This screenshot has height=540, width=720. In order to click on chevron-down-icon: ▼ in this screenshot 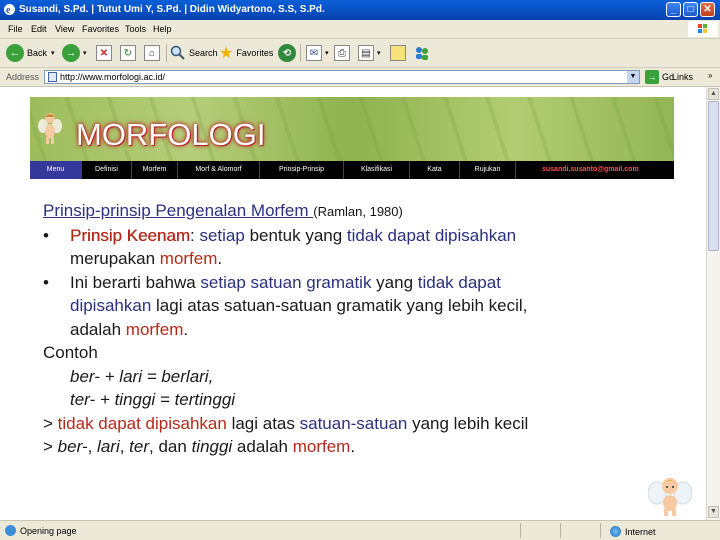, I will do `click(633, 77)`.